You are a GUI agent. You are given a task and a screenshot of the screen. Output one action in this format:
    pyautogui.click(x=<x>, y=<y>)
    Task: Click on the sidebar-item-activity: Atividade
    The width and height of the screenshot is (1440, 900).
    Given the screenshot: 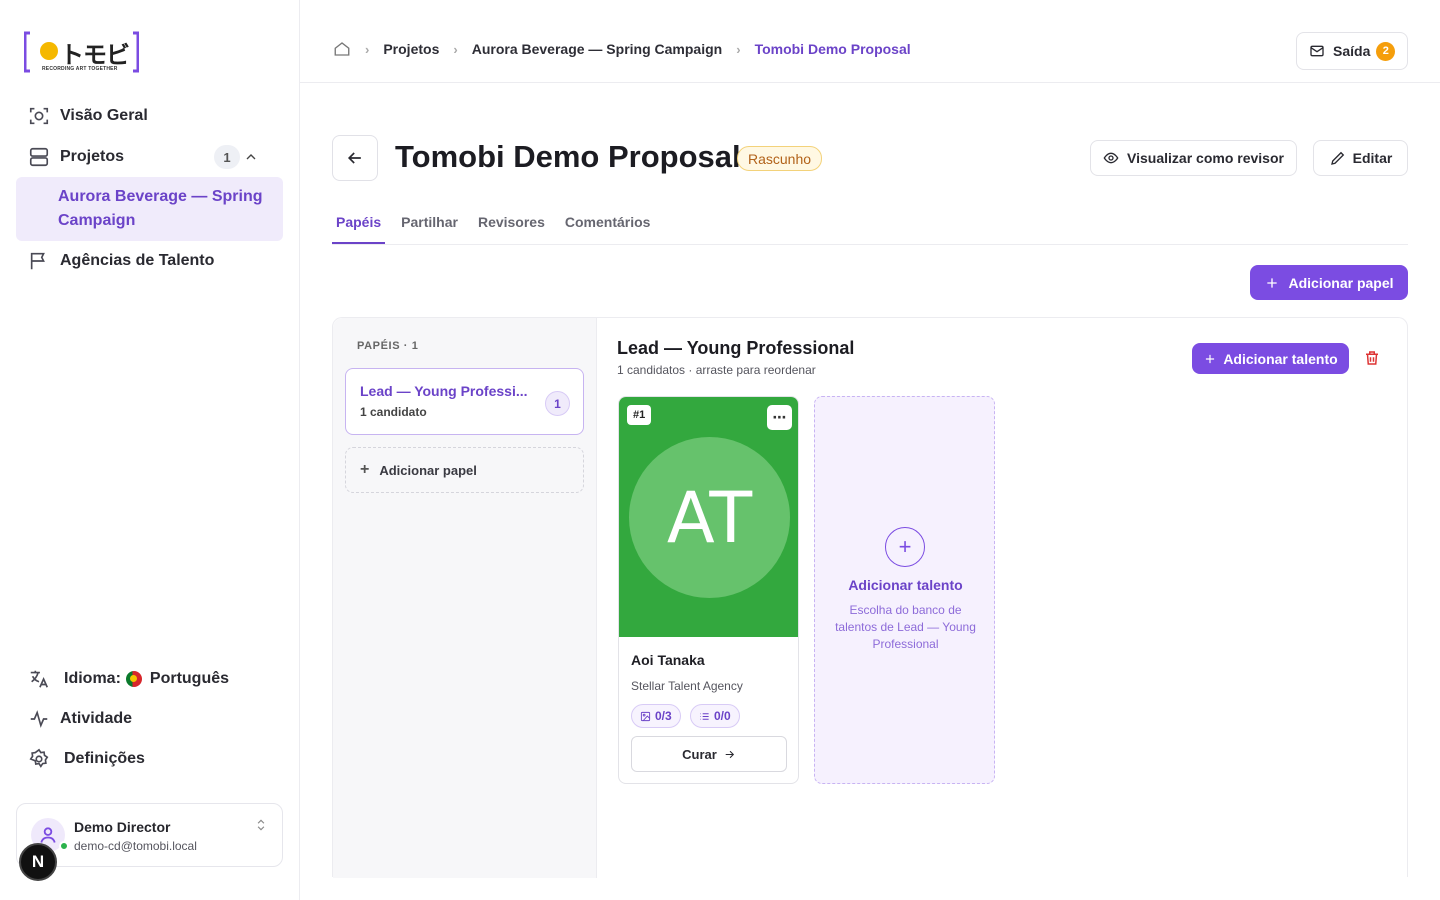 What is the action you would take?
    pyautogui.click(x=149, y=719)
    